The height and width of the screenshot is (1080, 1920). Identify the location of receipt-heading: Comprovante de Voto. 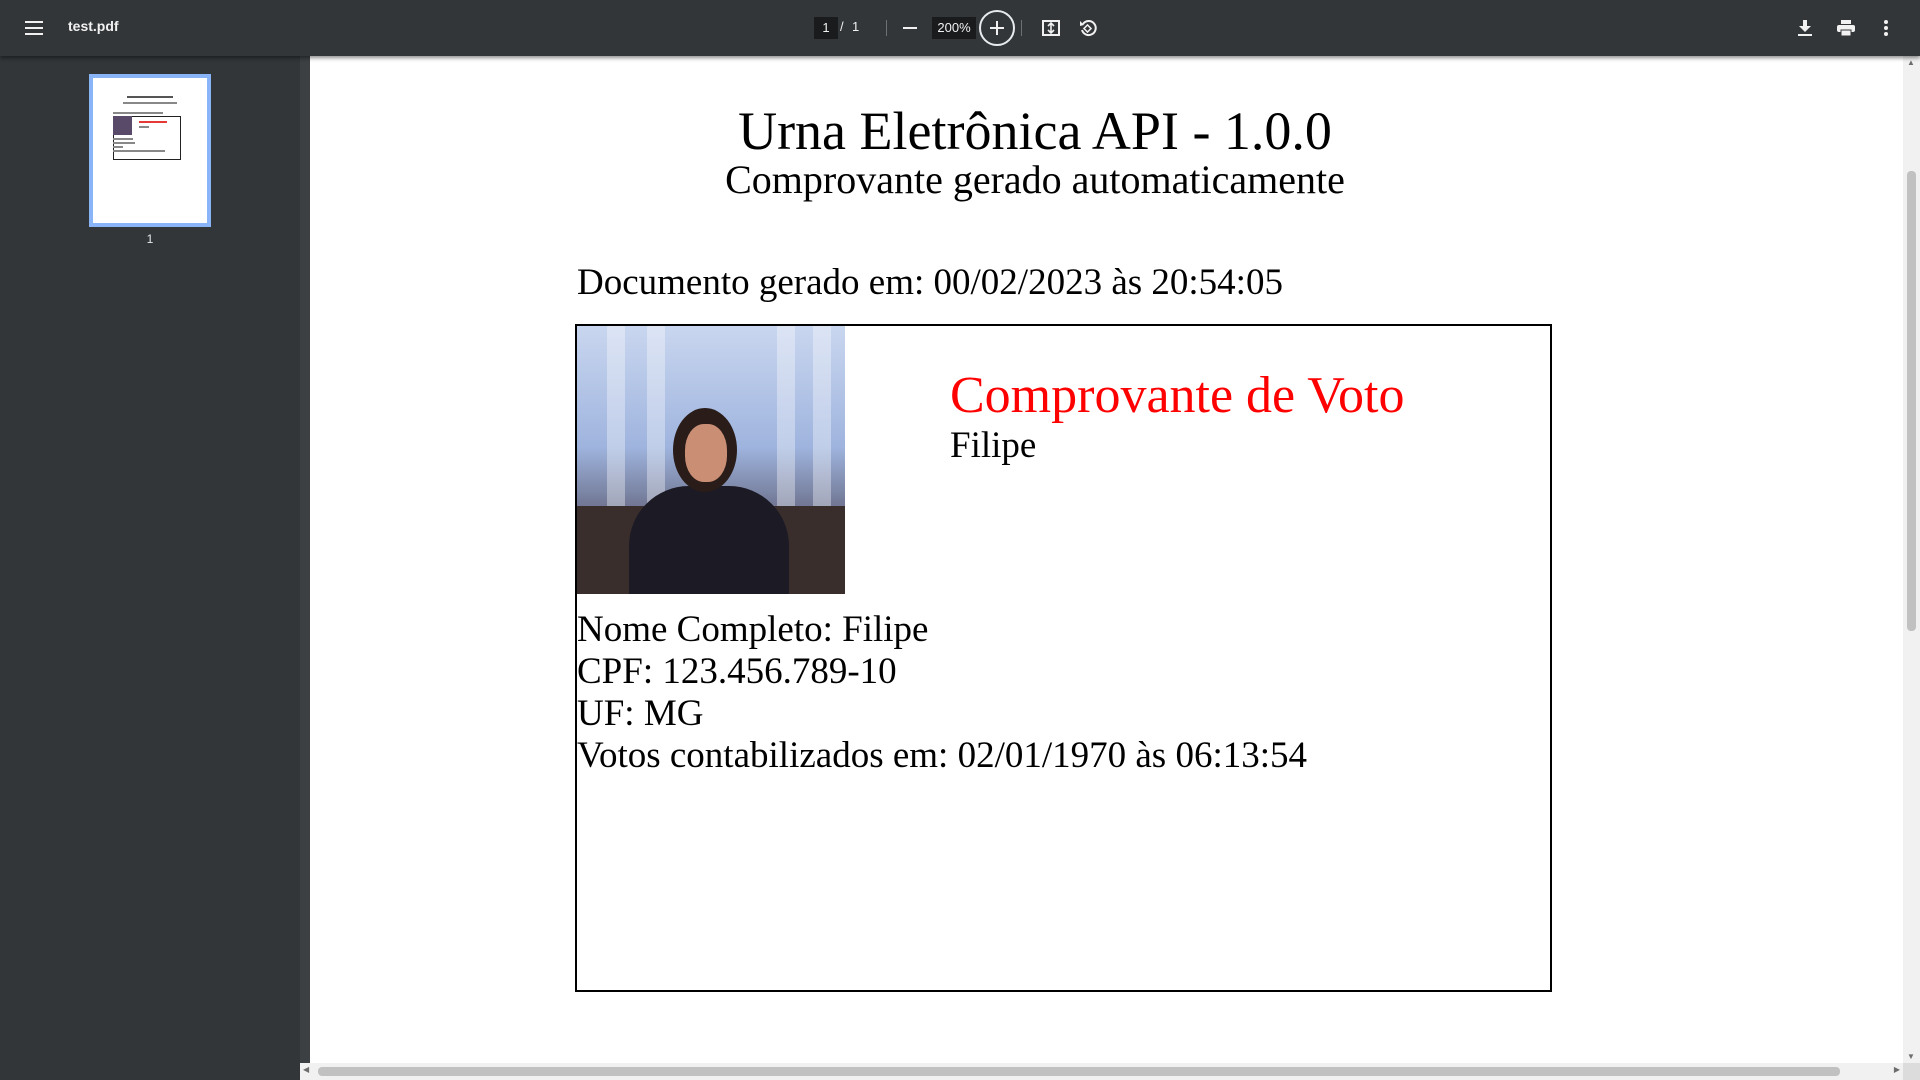
(1177, 395).